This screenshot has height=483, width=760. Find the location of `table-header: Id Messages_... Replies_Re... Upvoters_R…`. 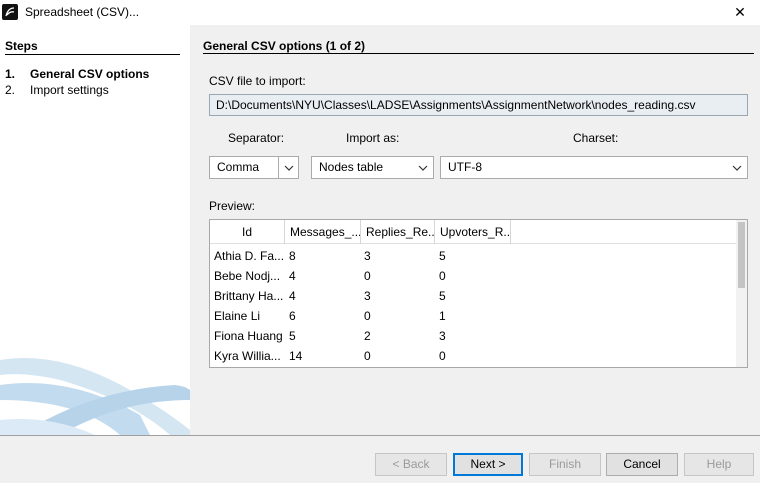

table-header: Id Messages_... Replies_Re... Upvoters_R… is located at coordinates (474, 232).